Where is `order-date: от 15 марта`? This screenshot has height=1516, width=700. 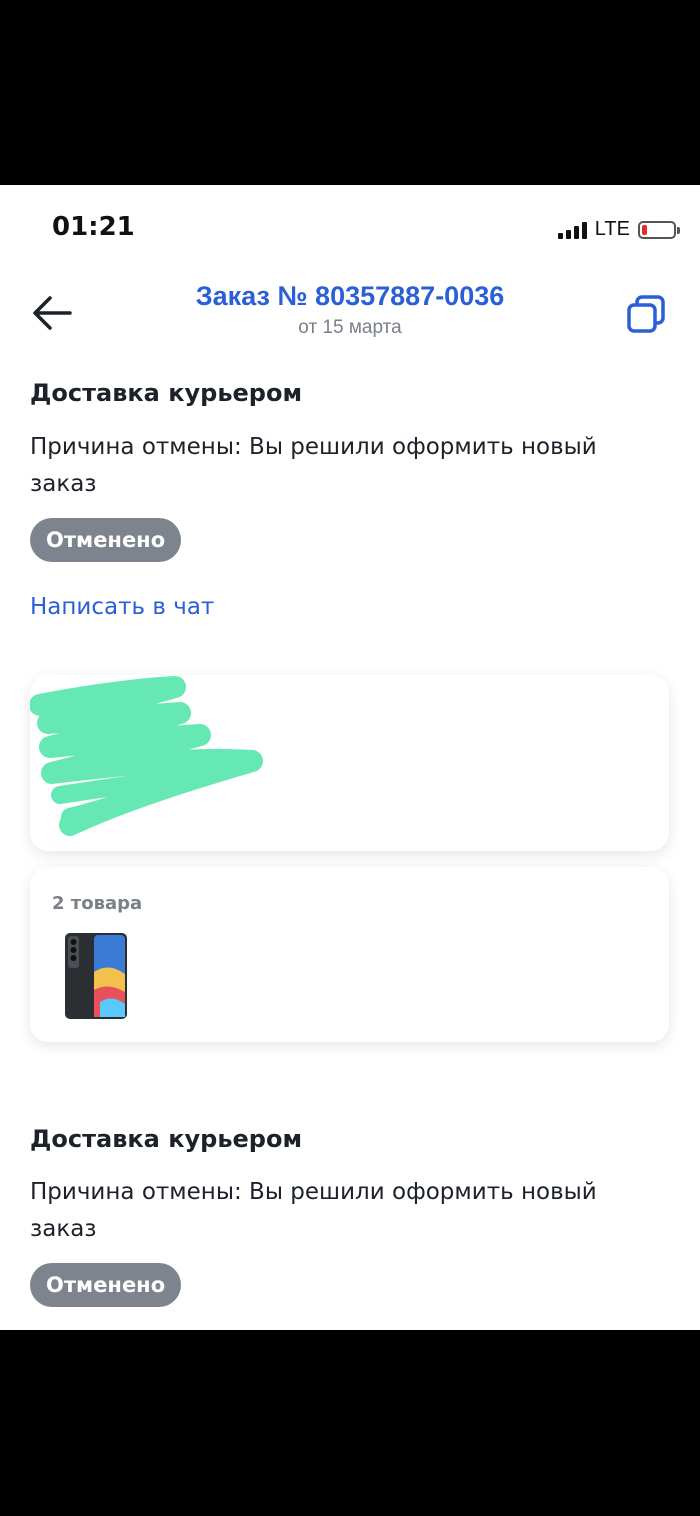 order-date: от 15 марта is located at coordinates (350, 327).